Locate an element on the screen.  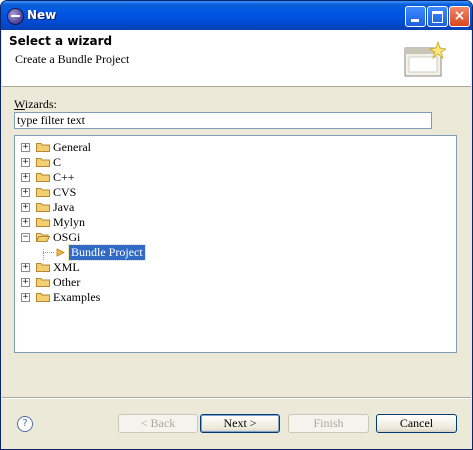
maximize-button is located at coordinates (437, 16).